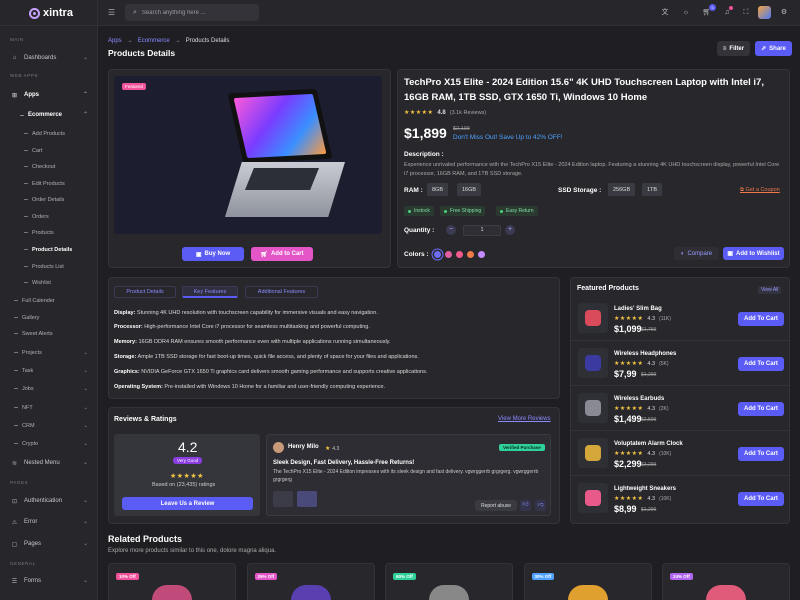 This screenshot has width=800, height=600. I want to click on coupon-link: ⧉ Get a Coupon, so click(760, 190).